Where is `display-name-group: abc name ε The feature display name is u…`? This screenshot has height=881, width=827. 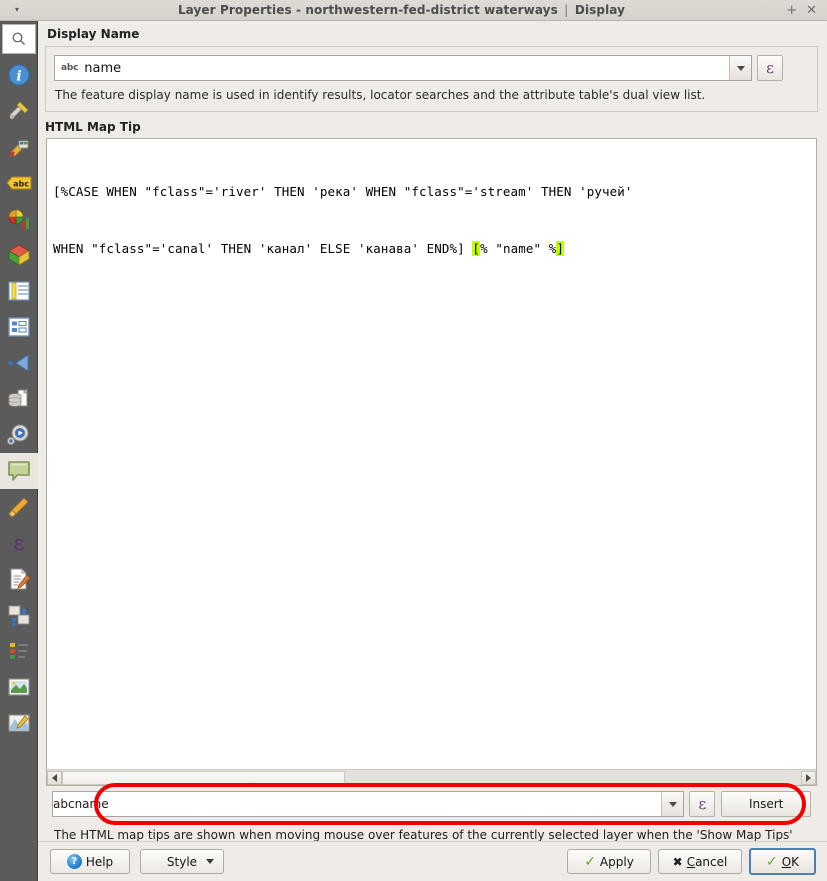 display-name-group: abc name ε The feature display name is u… is located at coordinates (431, 79).